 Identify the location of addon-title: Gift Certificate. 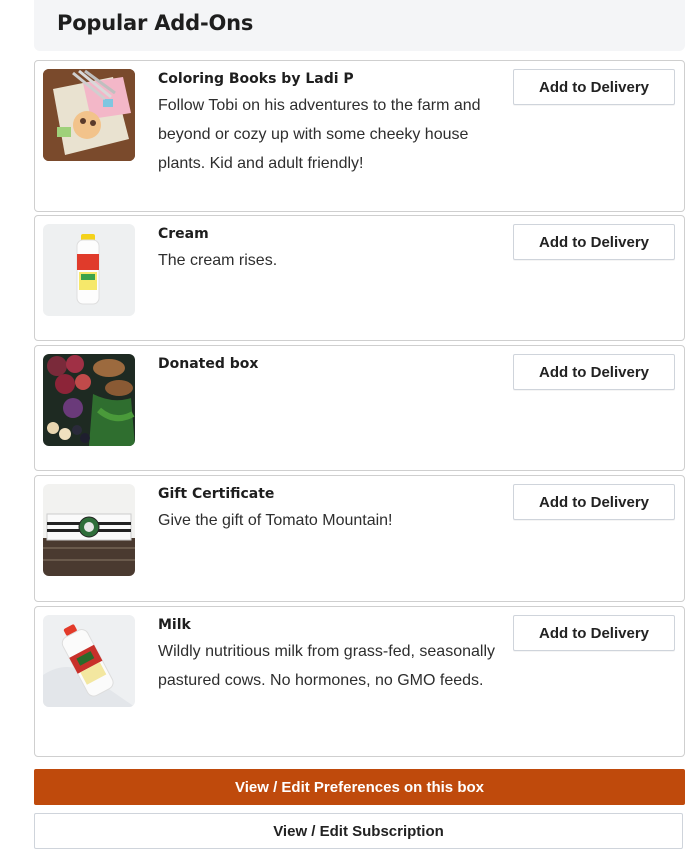
(216, 494).